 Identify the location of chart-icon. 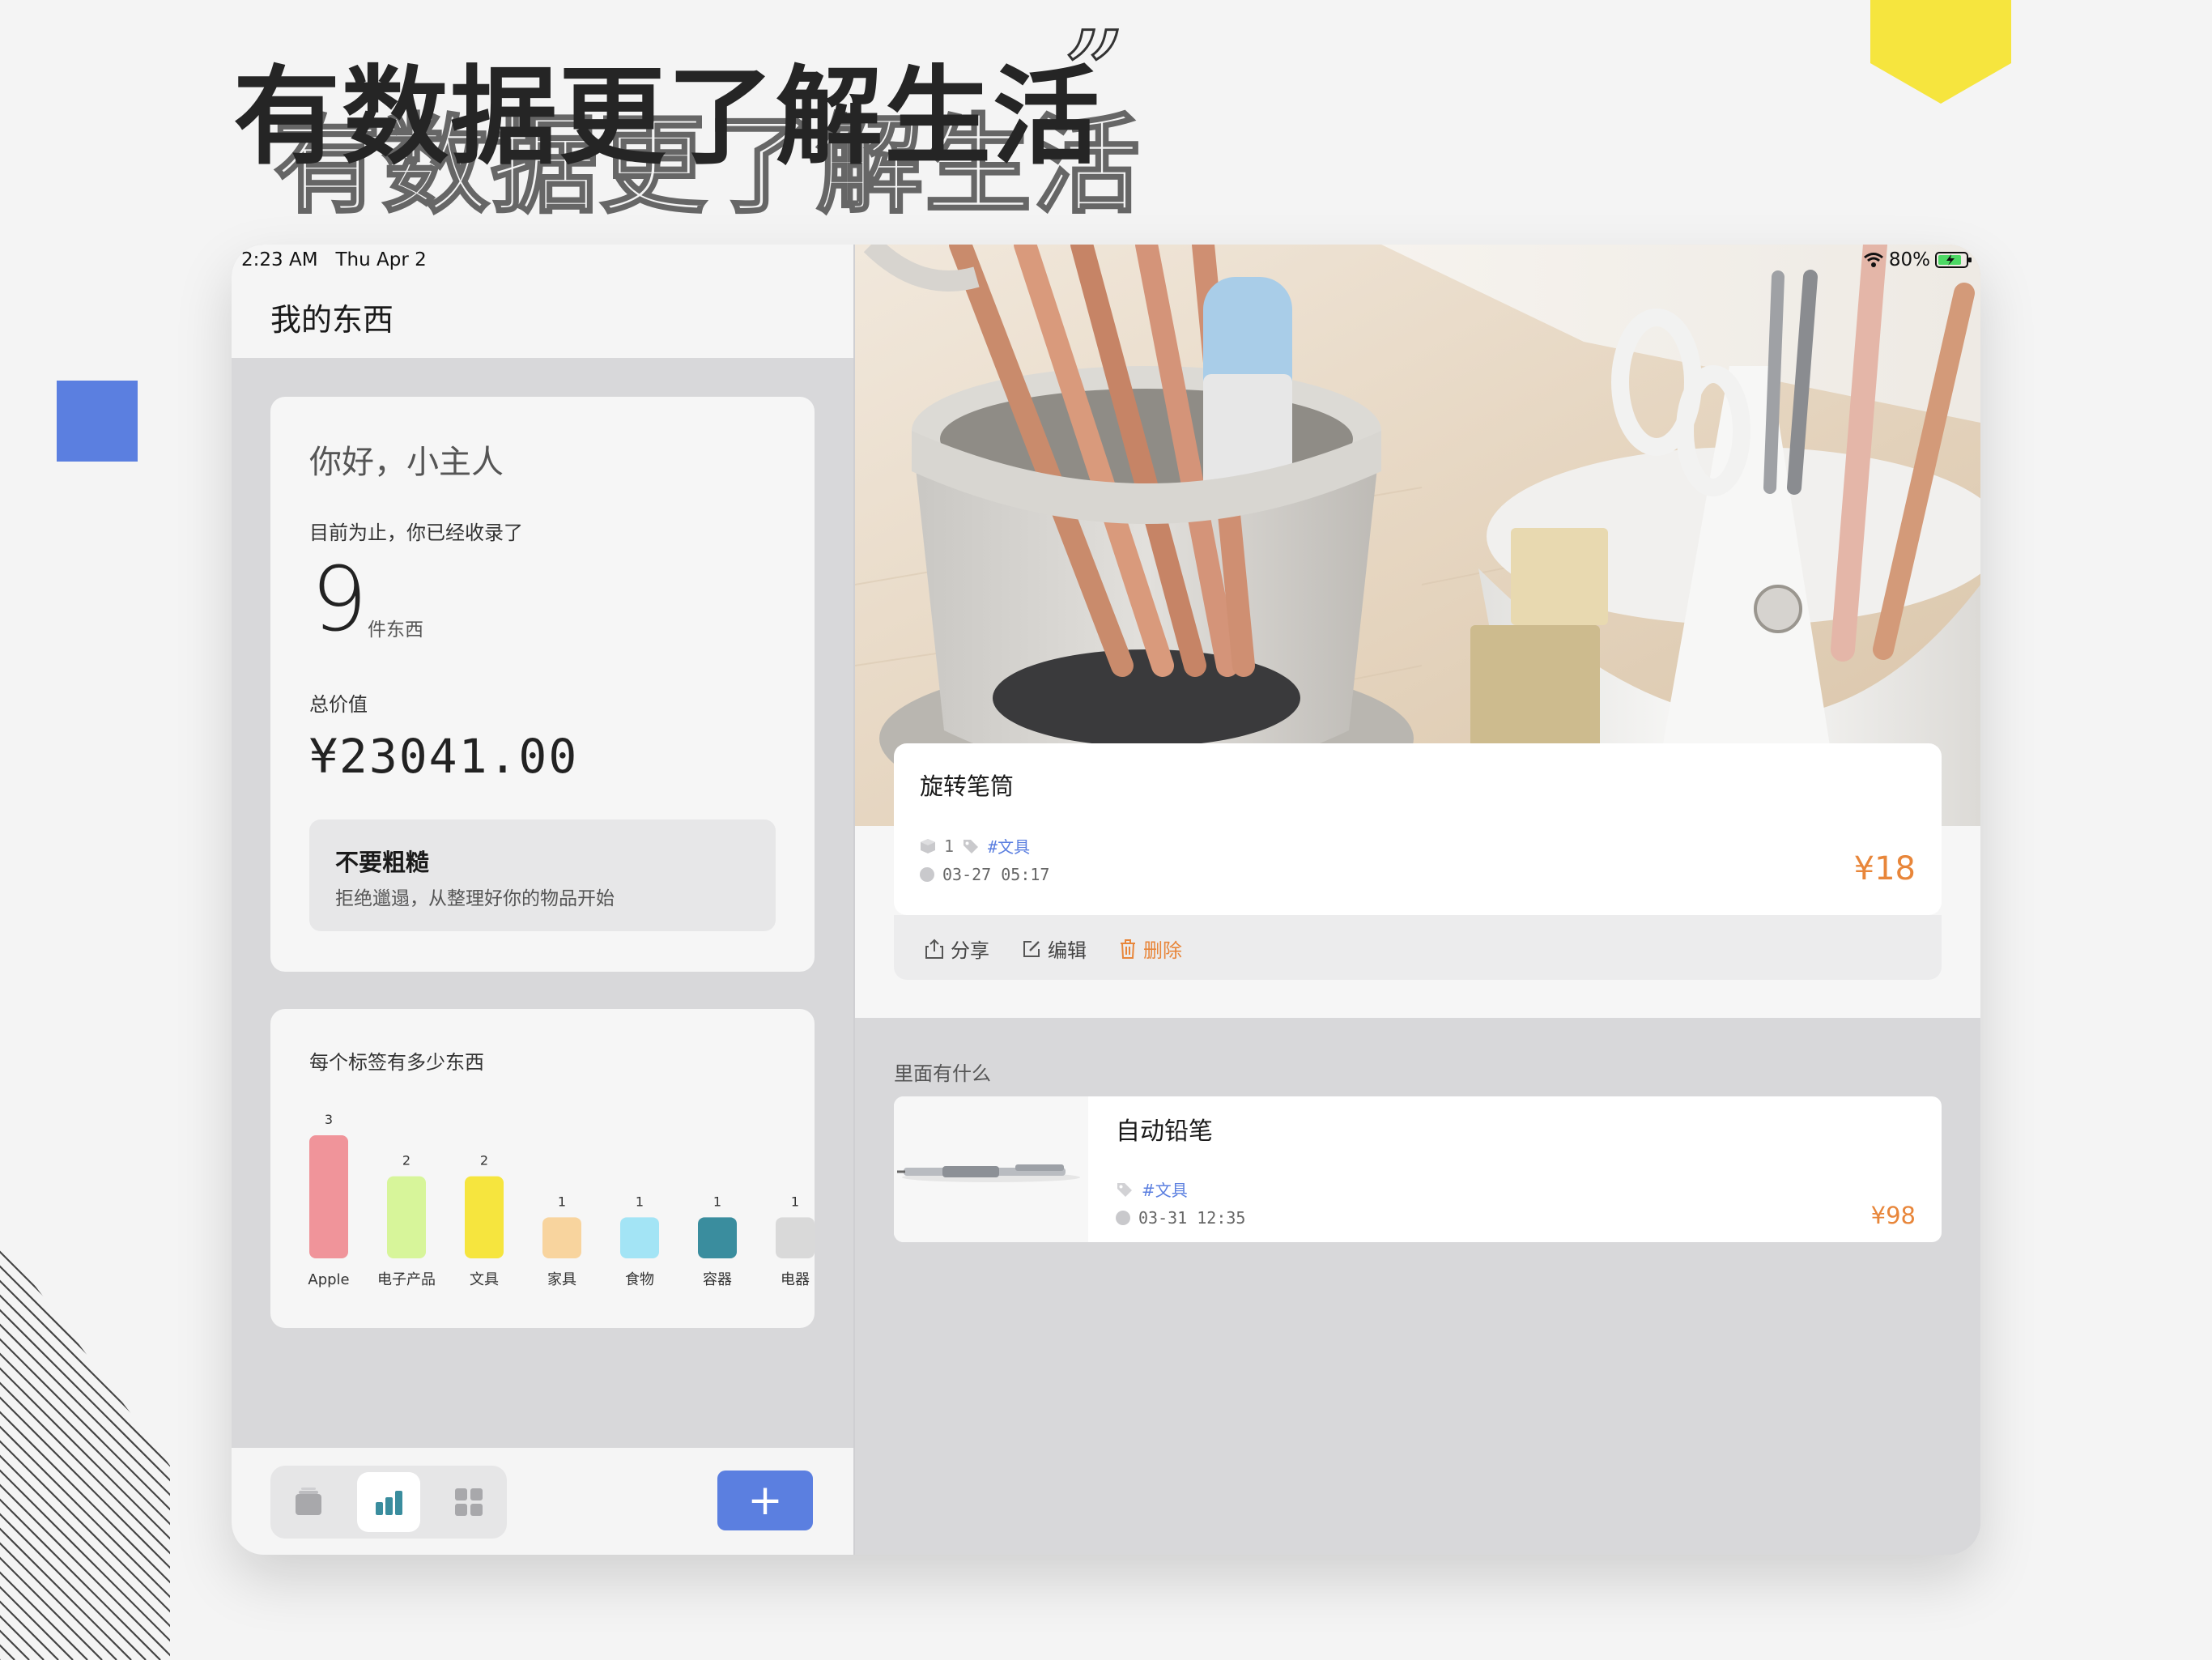
(389, 1503).